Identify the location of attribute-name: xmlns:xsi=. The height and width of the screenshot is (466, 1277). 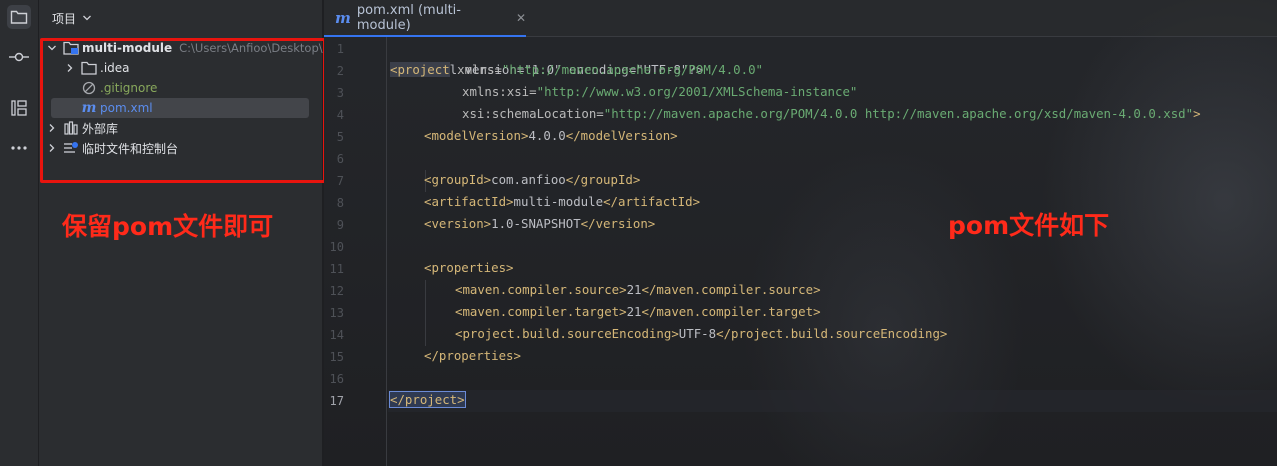
(499, 91).